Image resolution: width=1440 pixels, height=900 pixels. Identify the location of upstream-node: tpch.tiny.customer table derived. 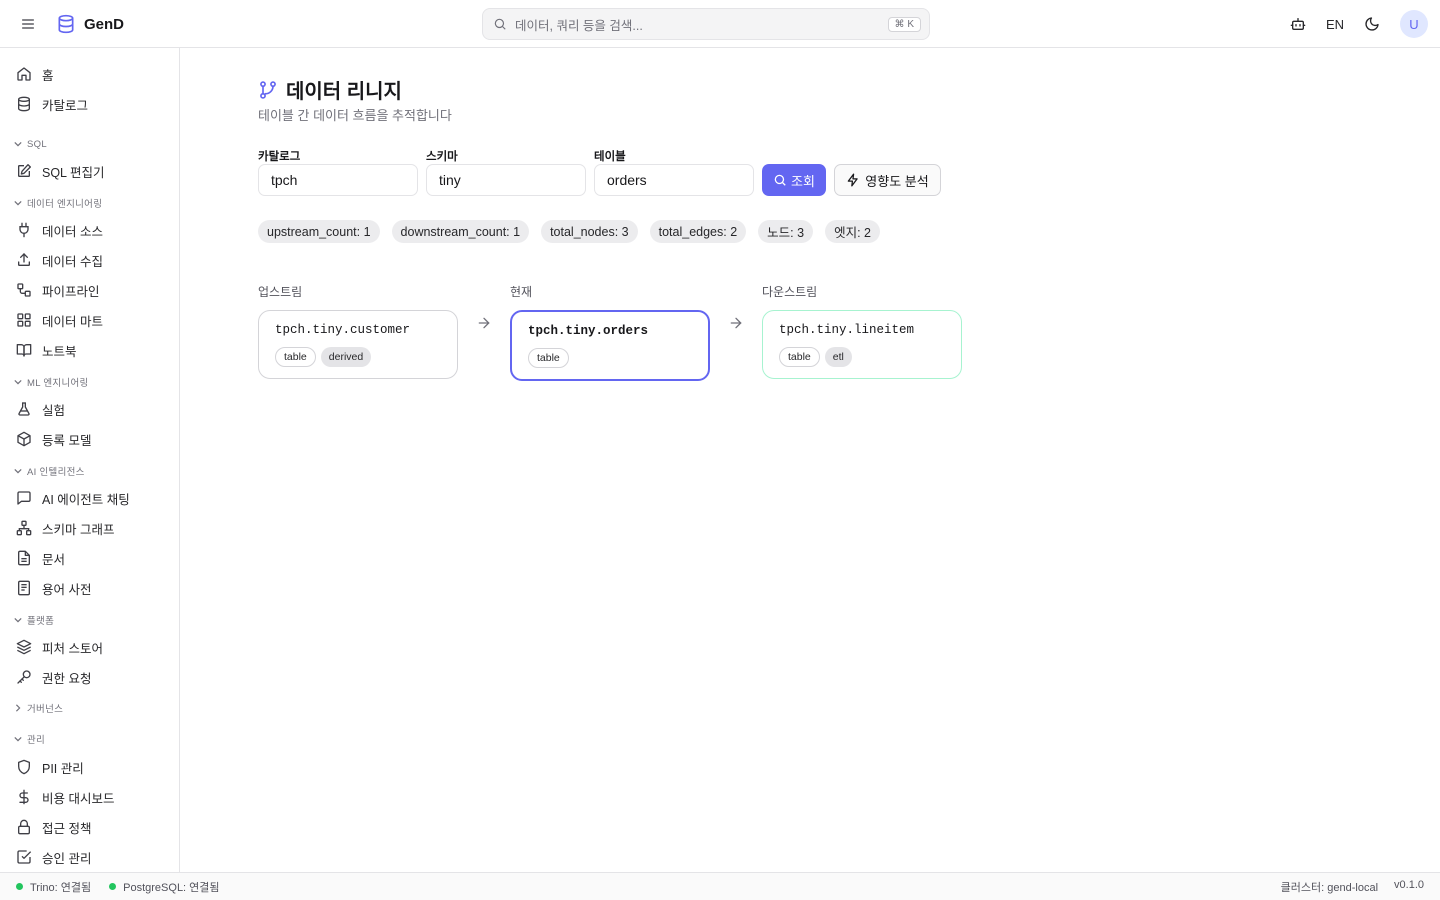
(358, 344).